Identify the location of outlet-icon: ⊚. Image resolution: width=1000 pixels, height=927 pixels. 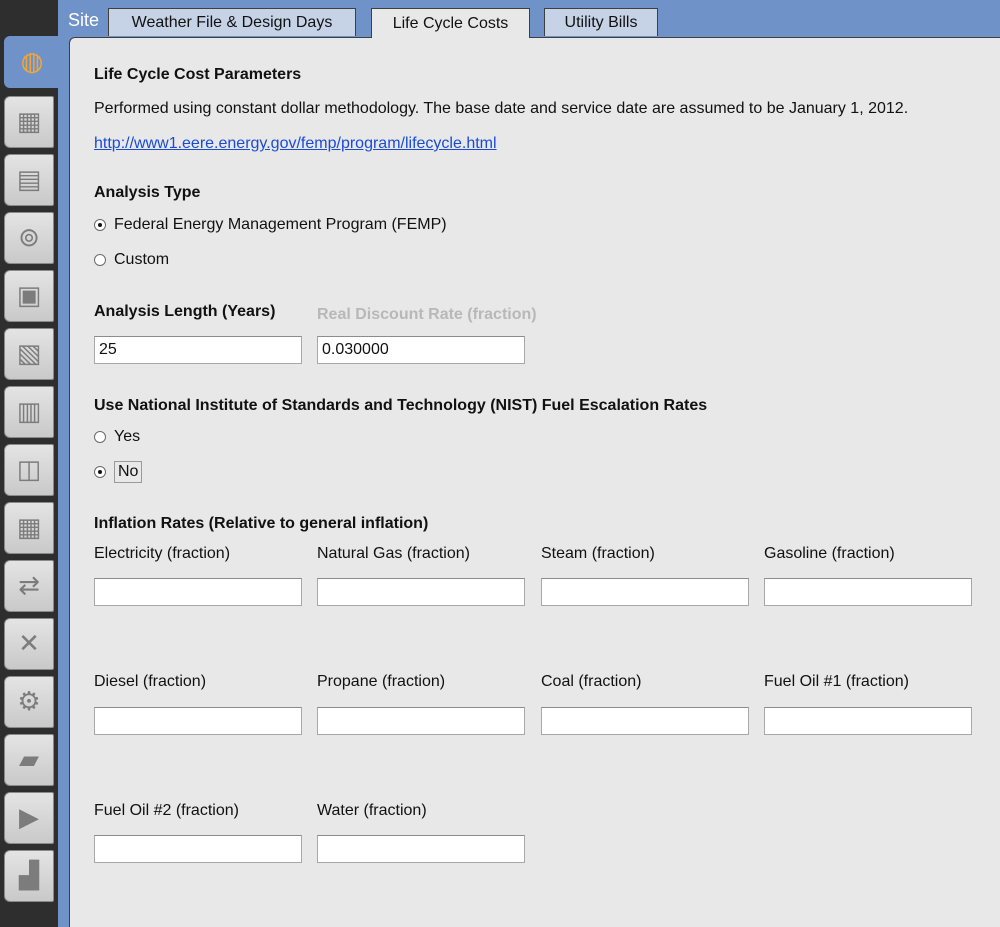
(29, 238).